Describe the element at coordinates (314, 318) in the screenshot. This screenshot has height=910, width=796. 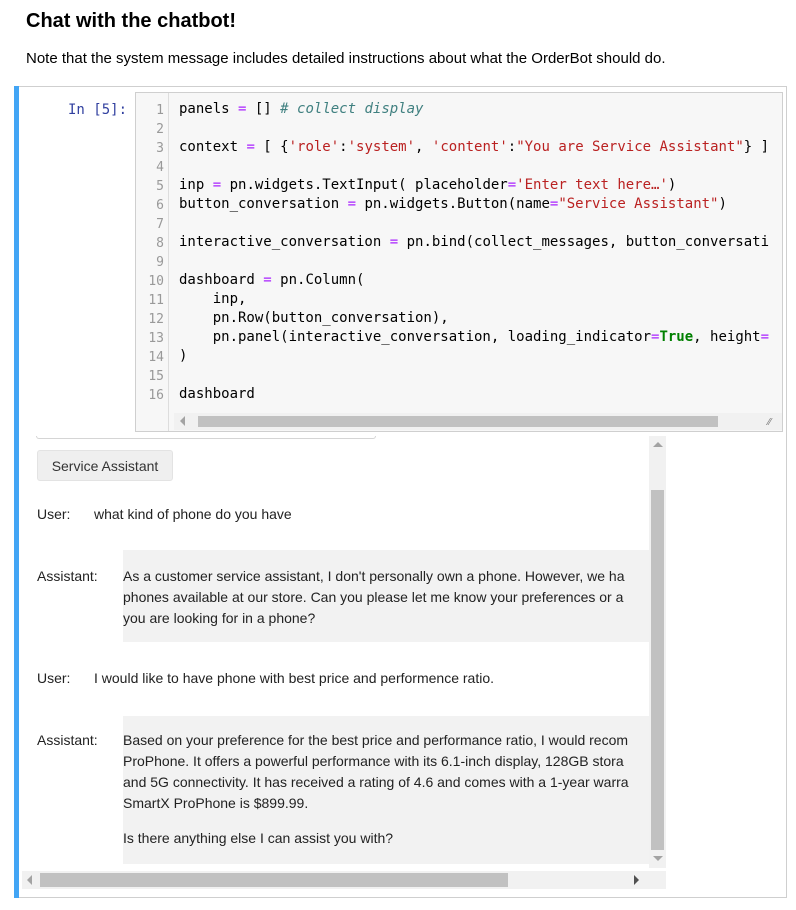
I see `code-line-12: pn.Row(button_conversation),` at that location.